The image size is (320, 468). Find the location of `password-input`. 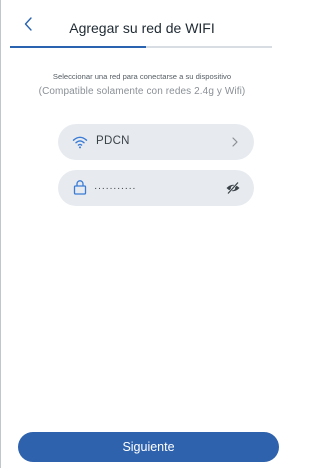

password-input is located at coordinates (154, 188).